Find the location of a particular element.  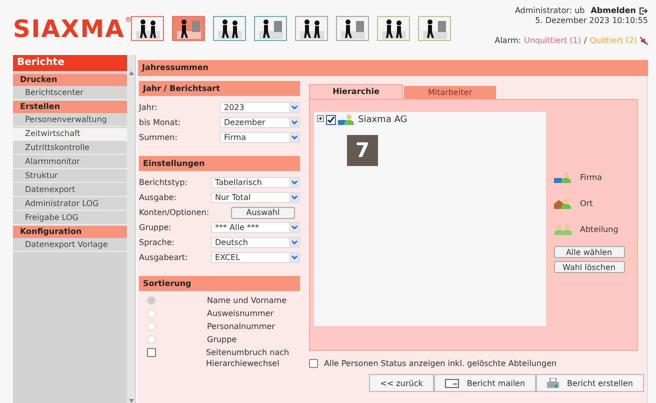

sidebar-title: Berichte is located at coordinates (70, 63).